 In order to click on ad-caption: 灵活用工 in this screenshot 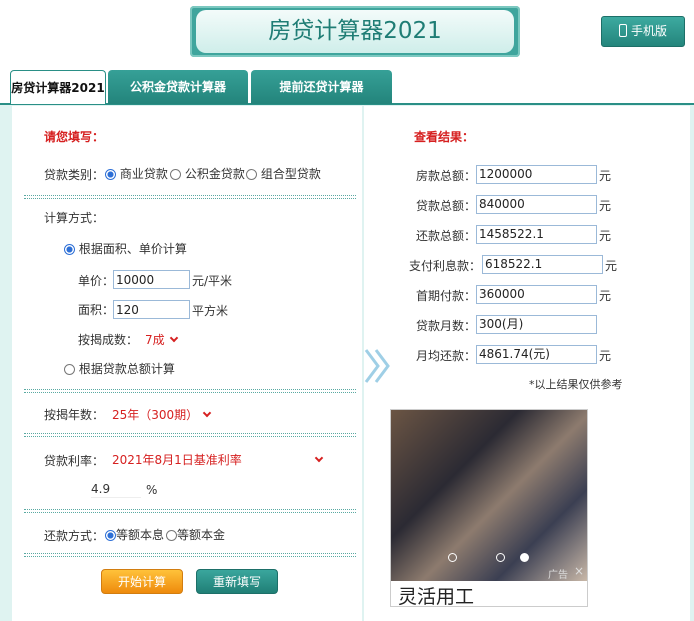, I will do `click(436, 597)`.